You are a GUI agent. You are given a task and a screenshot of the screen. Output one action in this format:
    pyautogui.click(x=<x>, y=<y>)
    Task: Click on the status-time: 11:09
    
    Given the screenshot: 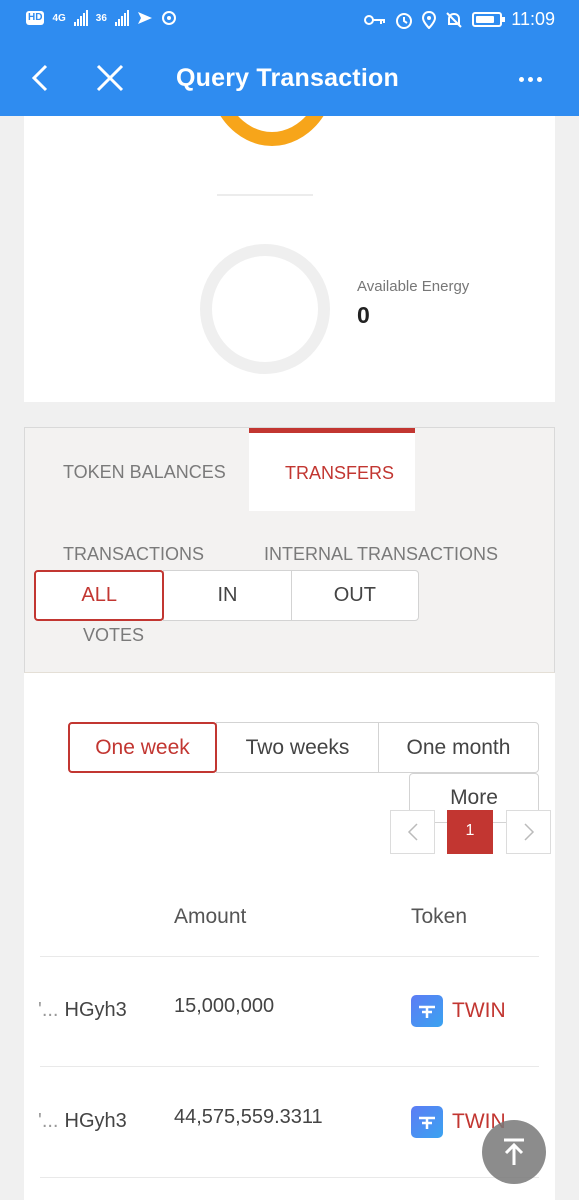 What is the action you would take?
    pyautogui.click(x=533, y=19)
    